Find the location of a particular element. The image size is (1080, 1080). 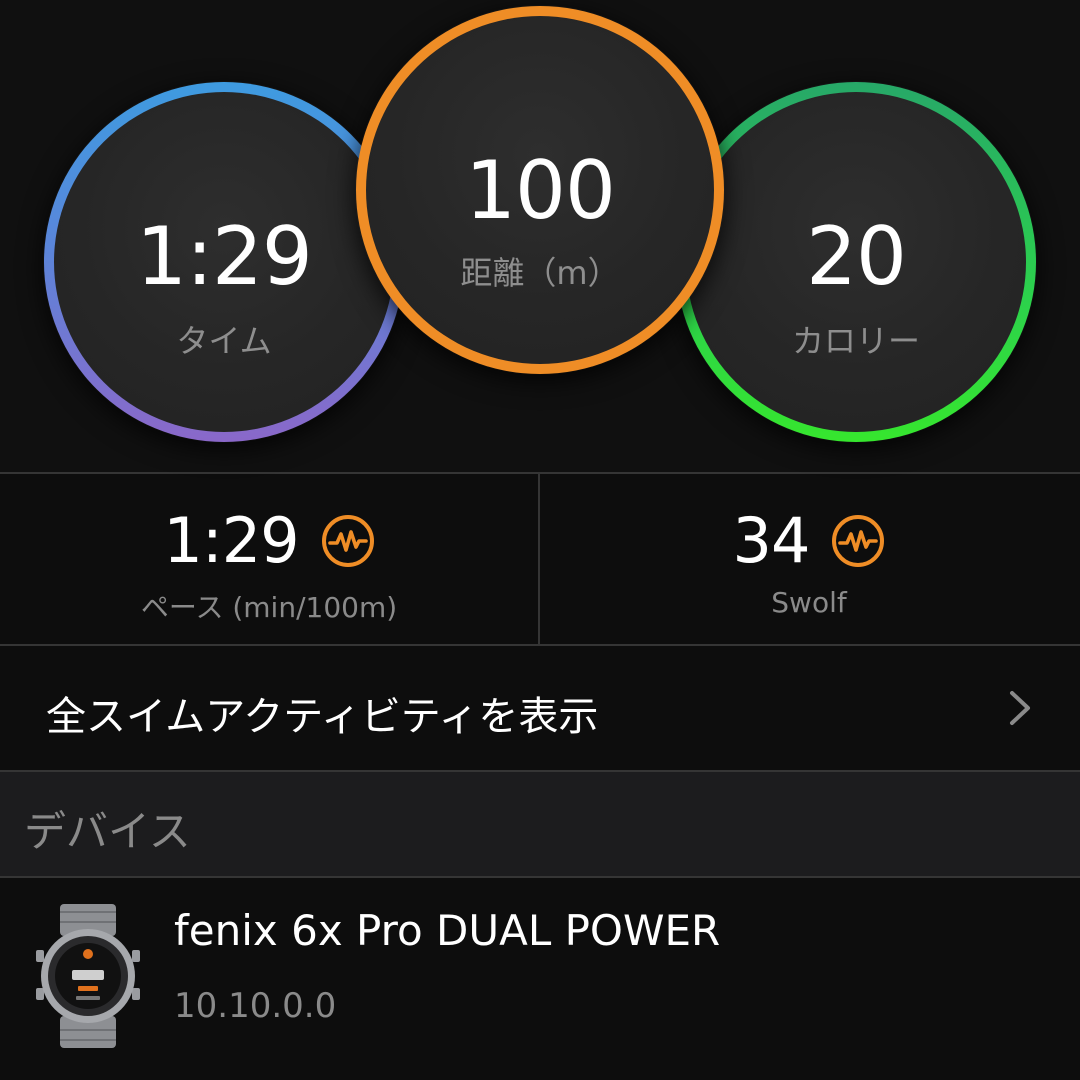

section-header-devices: デバイス is located at coordinates (540, 824).